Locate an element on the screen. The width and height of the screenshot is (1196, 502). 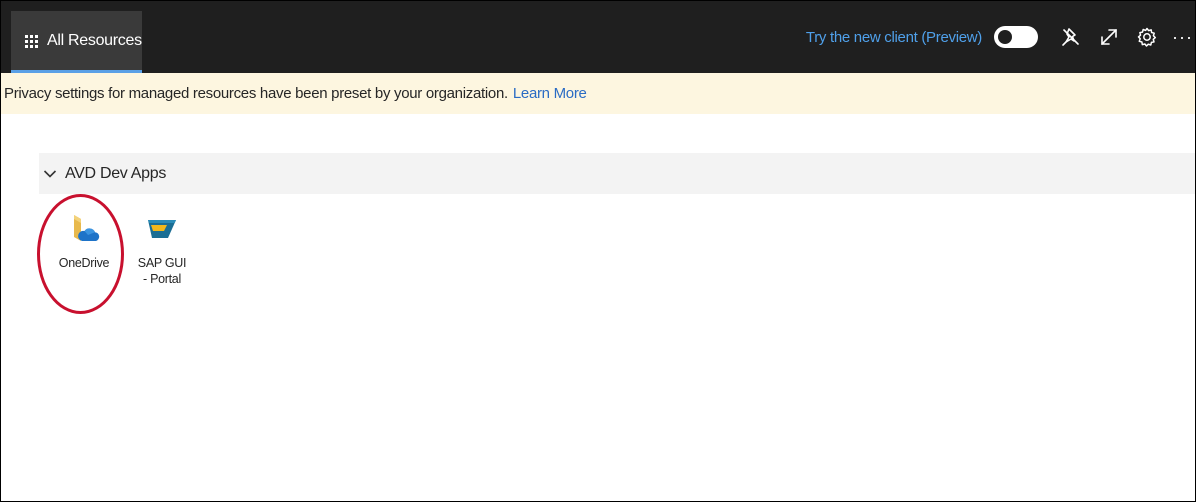
pin-button is located at coordinates (1071, 37).